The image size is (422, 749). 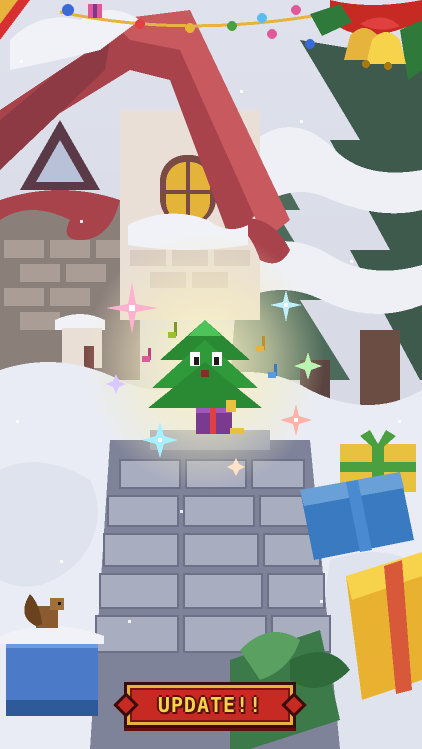 I want to click on update-button-label: UPDATE!!, so click(x=210, y=705).